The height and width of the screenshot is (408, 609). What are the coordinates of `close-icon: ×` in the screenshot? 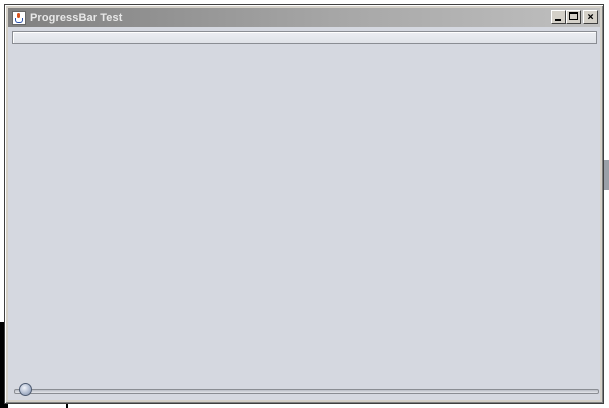 It's located at (590, 16).